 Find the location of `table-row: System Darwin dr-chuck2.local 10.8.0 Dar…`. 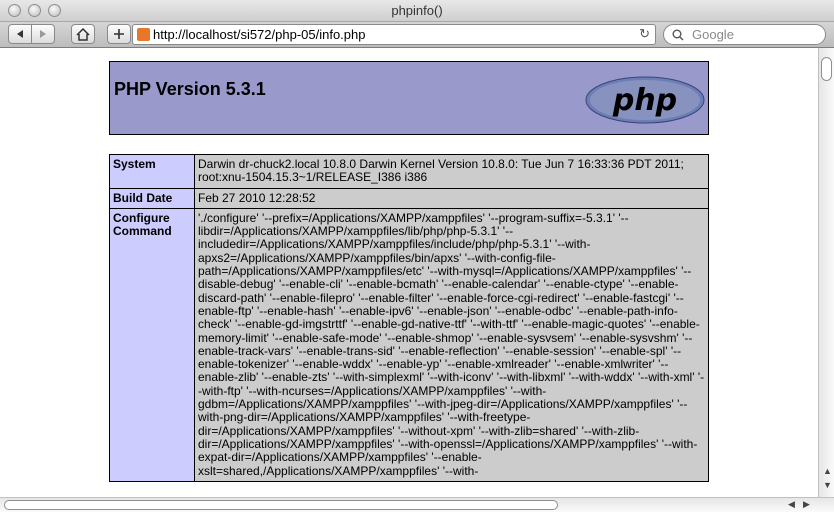

table-row: System Darwin dr-chuck2.local 10.8.0 Dar… is located at coordinates (409, 171).